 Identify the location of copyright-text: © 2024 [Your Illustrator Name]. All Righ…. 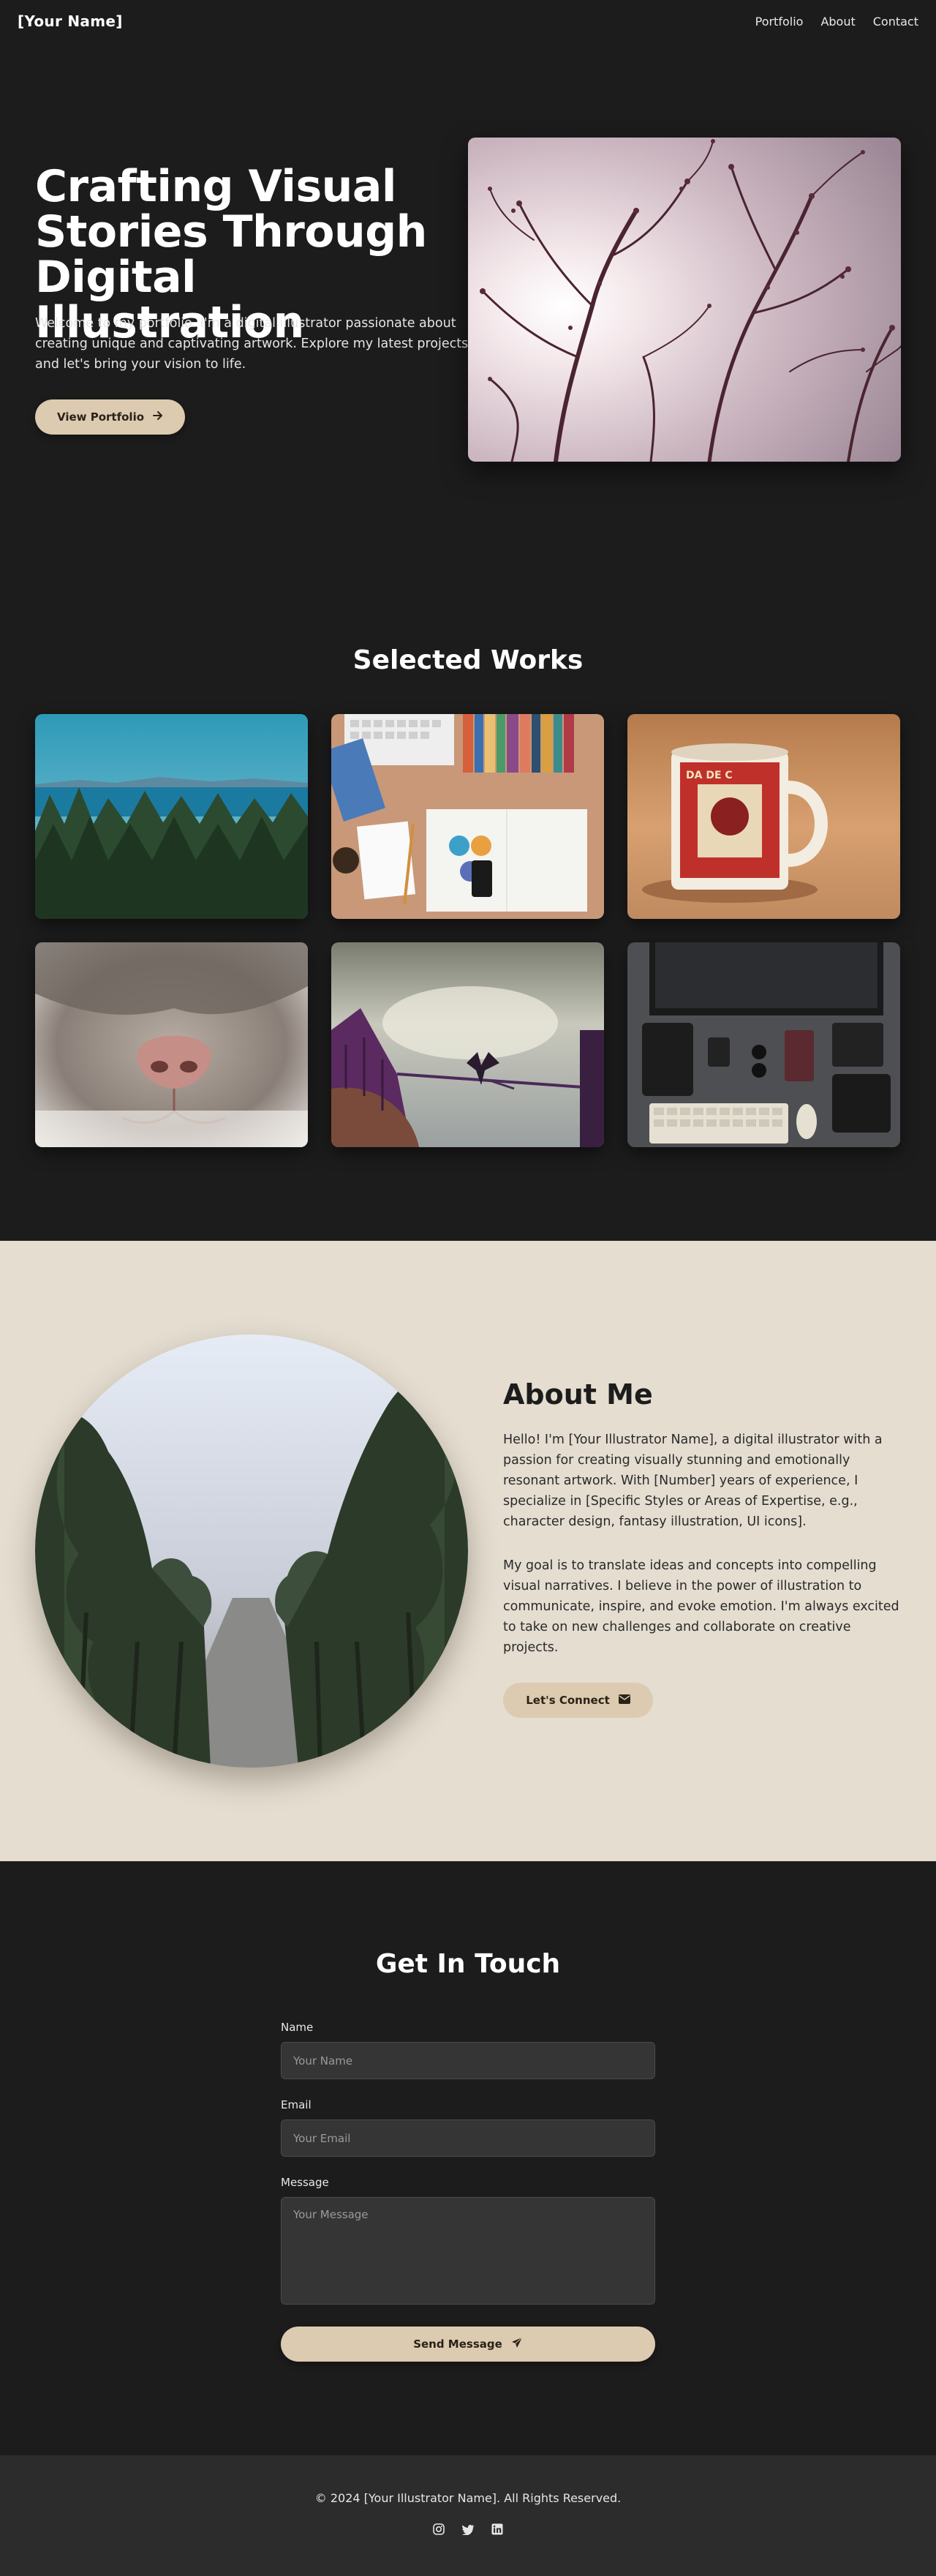
(468, 2498).